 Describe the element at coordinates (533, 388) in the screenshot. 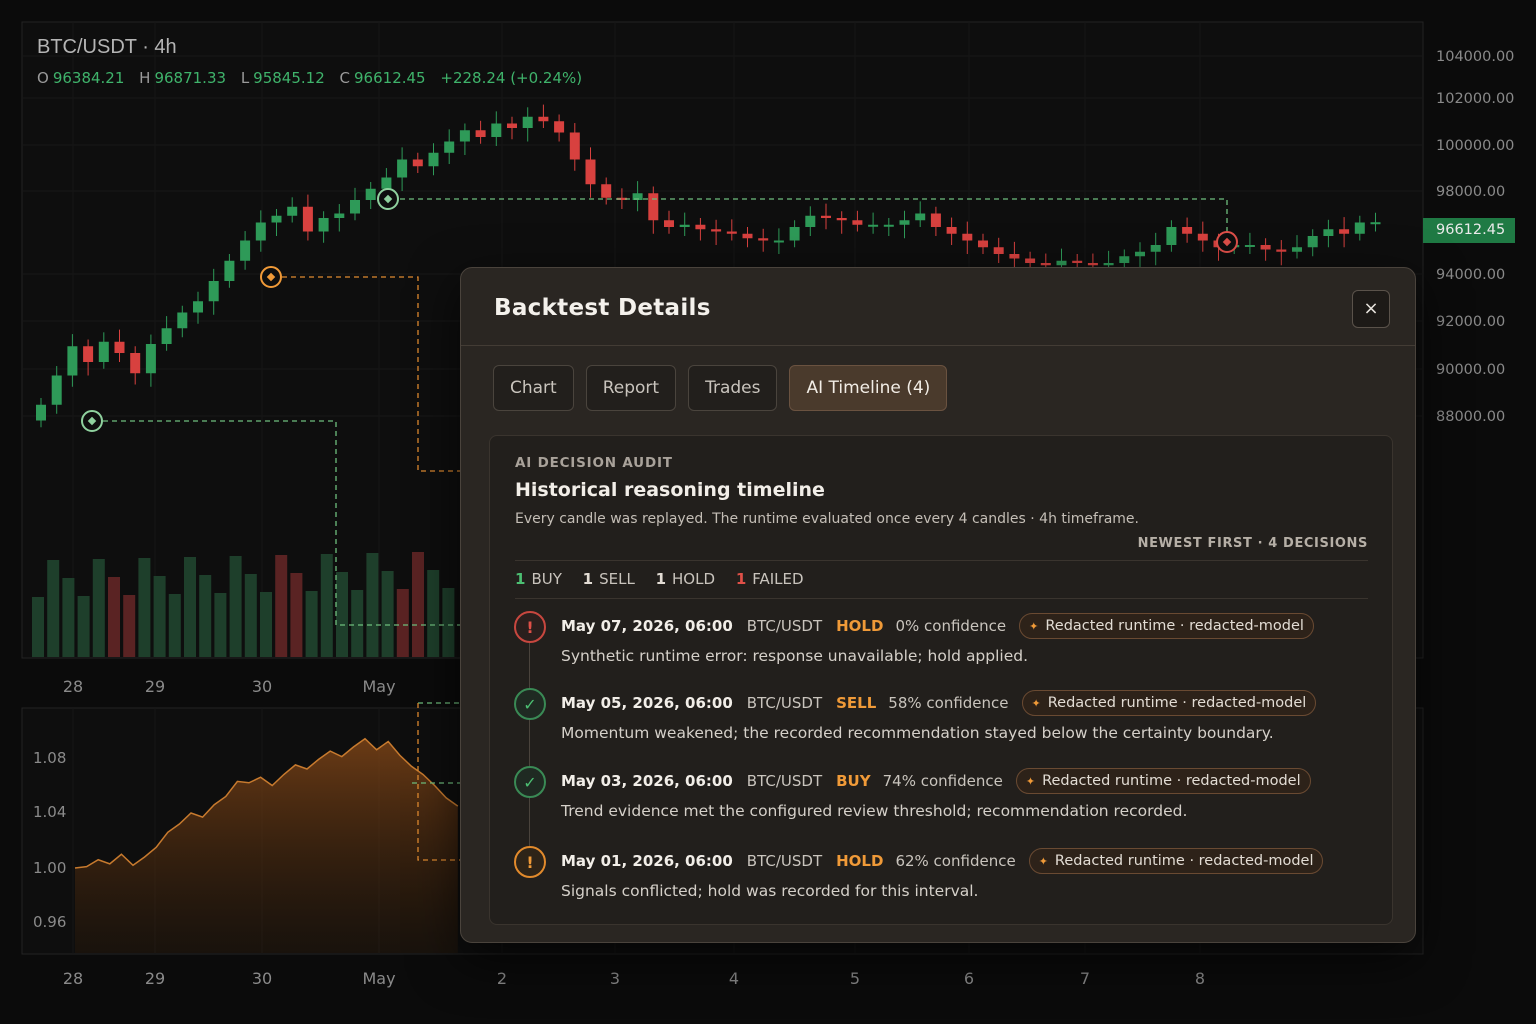

I see `tab-chart: Chart` at that location.